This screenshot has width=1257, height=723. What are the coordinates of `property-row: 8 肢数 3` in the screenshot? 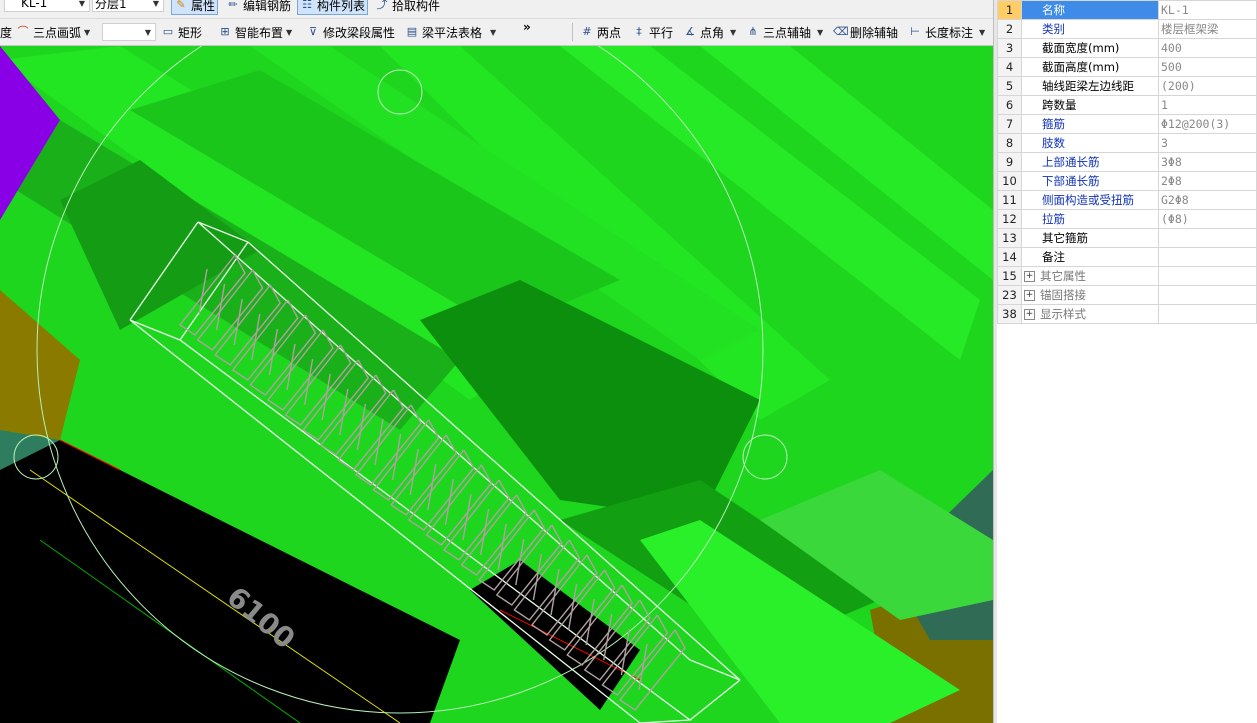 It's located at (1127, 143).